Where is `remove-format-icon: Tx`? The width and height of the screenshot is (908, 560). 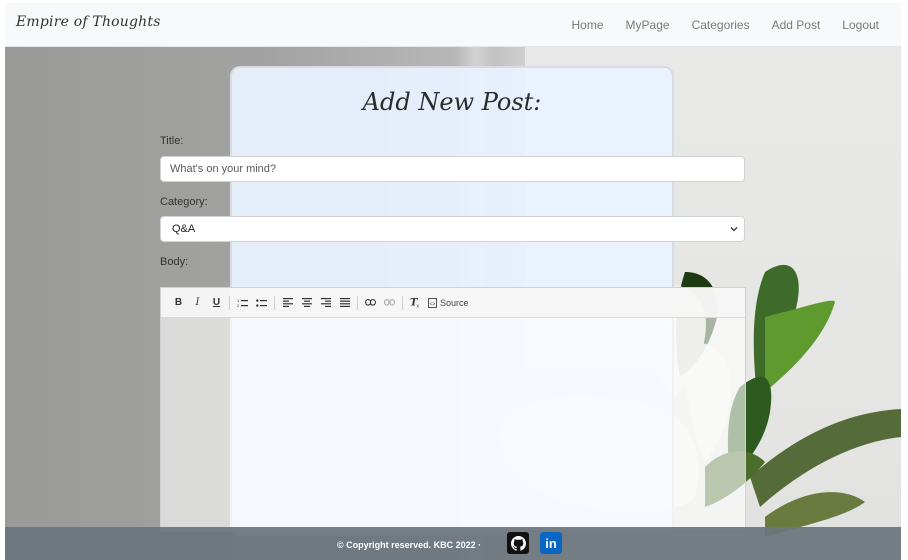 remove-format-icon: Tx is located at coordinates (415, 303).